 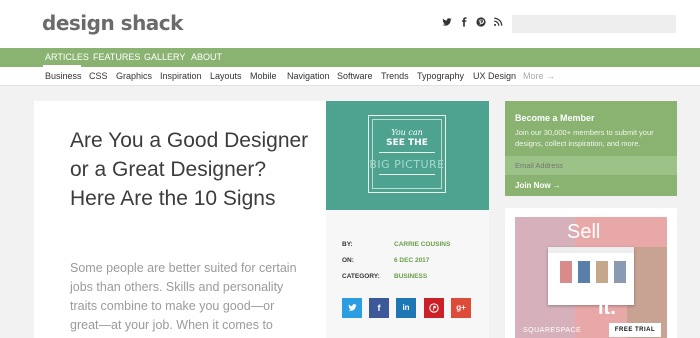 What do you see at coordinates (552, 330) in the screenshot?
I see `squarespace-logo: SQUARESPACE` at bounding box center [552, 330].